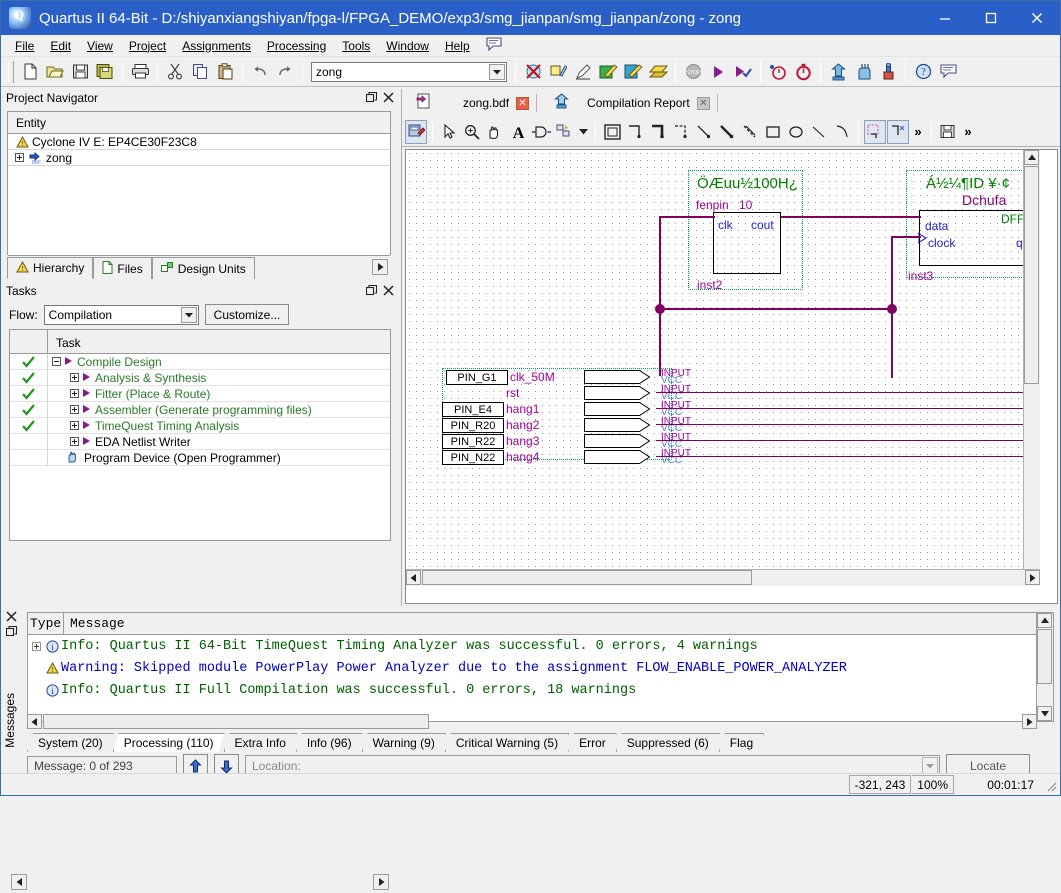 The image size is (1061, 893). Describe the element at coordinates (219, 378) in the screenshot. I see `task-label-wrap: Analysis & Synthesis` at that location.